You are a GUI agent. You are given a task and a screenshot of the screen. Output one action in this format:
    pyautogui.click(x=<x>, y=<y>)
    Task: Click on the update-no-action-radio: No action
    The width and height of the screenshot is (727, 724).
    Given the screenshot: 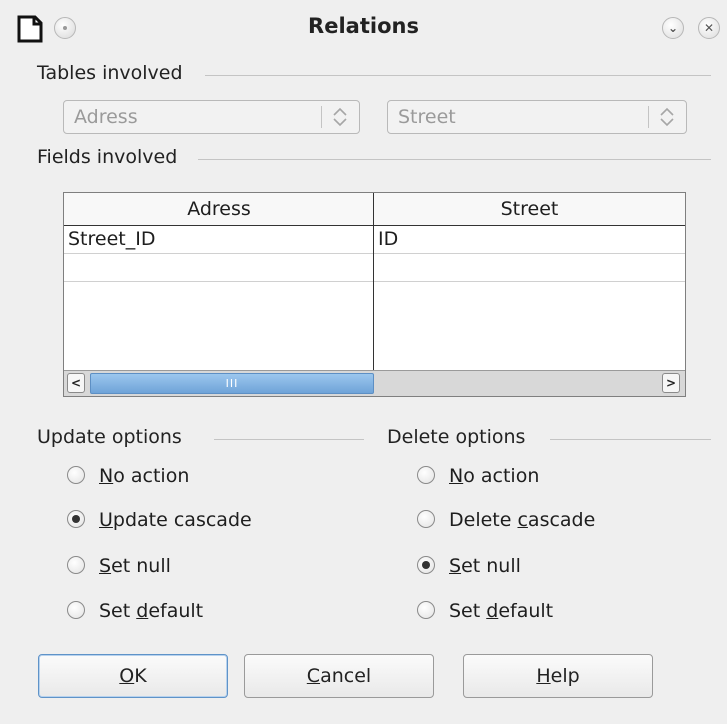 What is the action you would take?
    pyautogui.click(x=128, y=476)
    